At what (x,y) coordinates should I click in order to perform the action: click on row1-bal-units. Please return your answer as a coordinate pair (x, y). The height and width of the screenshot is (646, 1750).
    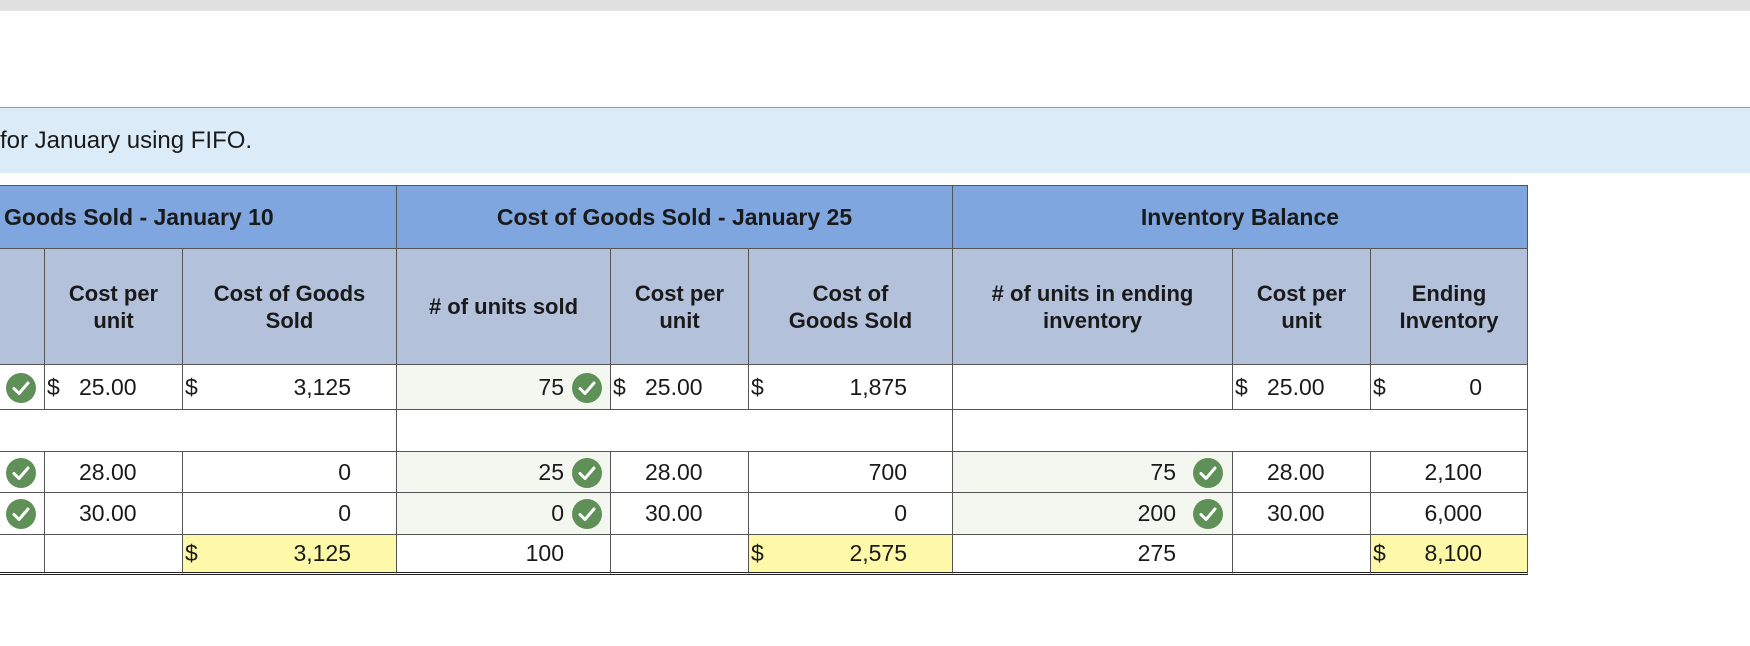
    Looking at the image, I should click on (1092, 387).